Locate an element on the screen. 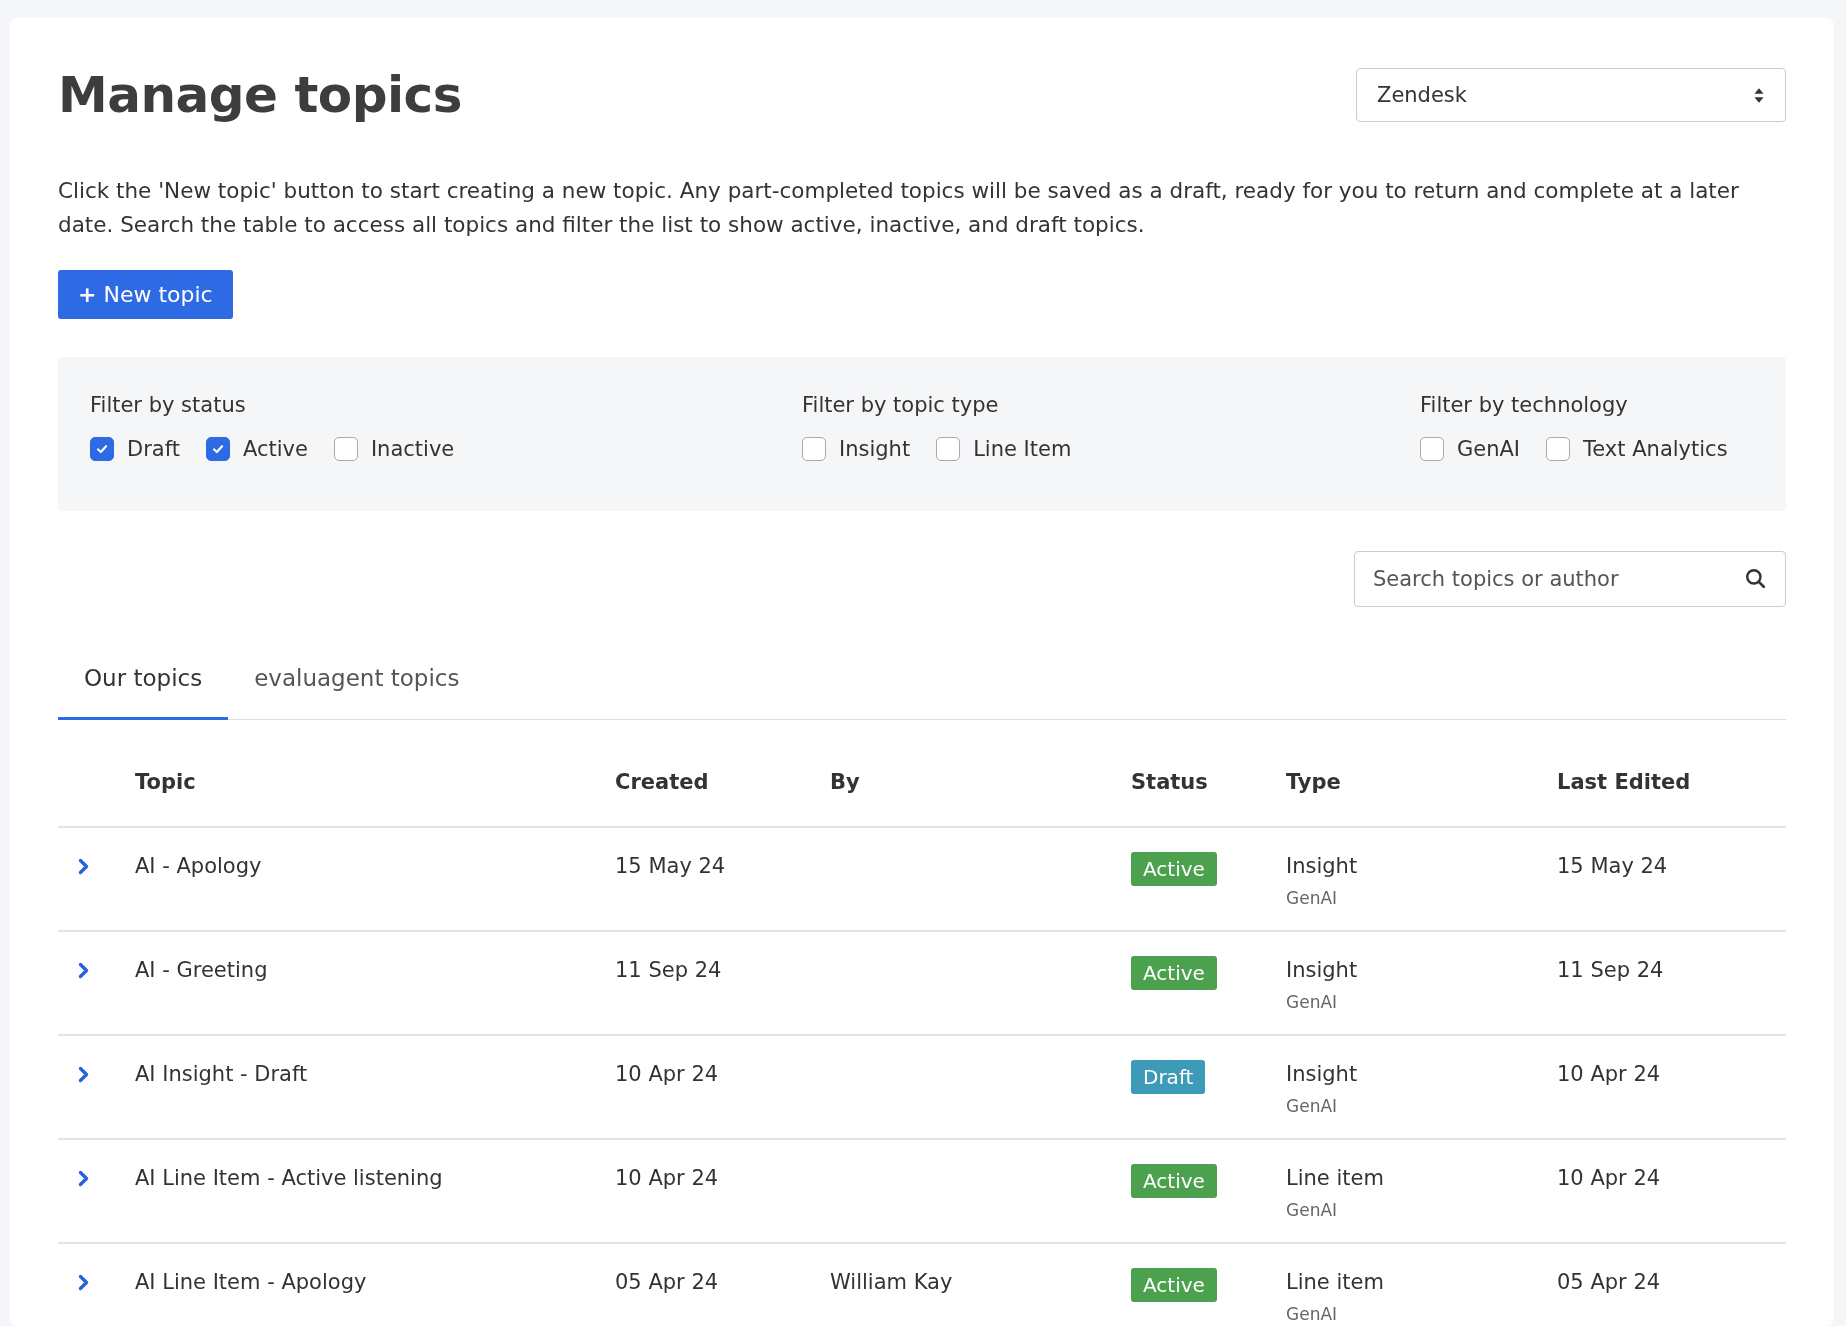 Image resolution: width=1846 pixels, height=1326 pixels. sort-arrows-icon is located at coordinates (1759, 95).